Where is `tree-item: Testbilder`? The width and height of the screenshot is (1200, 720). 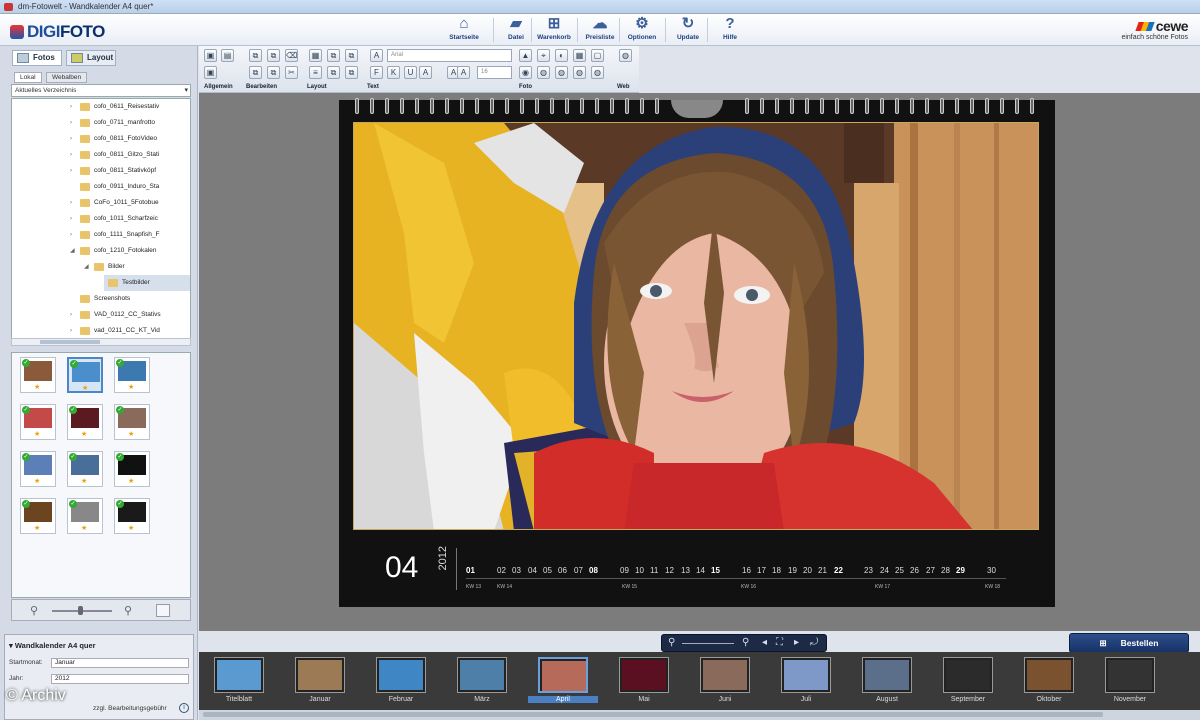
tree-item: Testbilder is located at coordinates (147, 283).